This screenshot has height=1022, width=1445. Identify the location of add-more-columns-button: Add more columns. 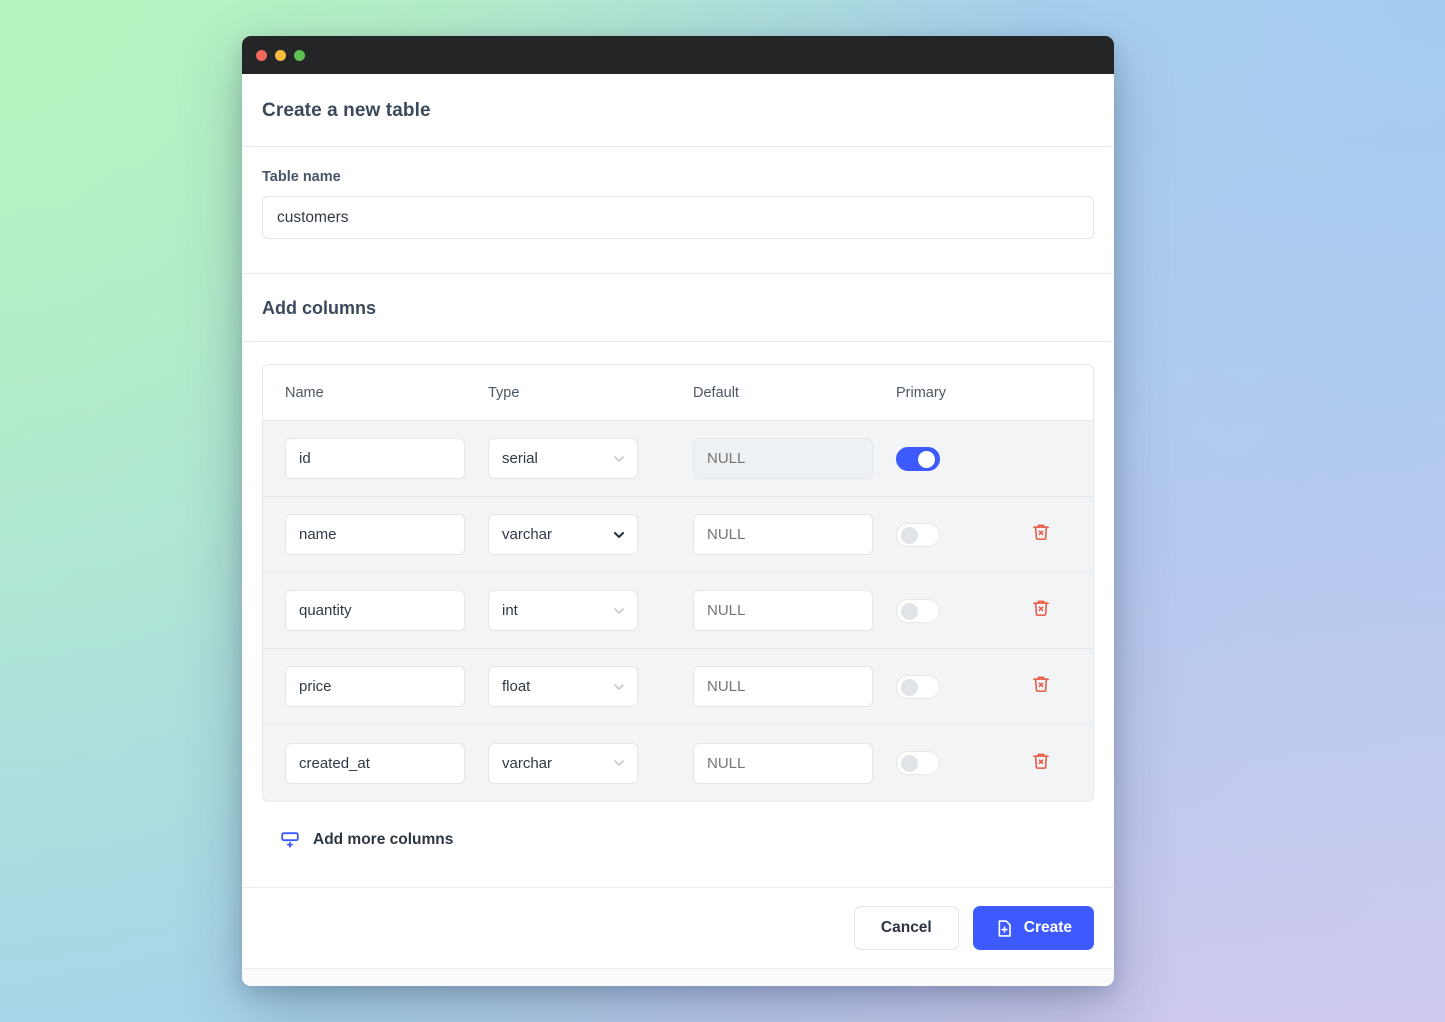
(678, 826).